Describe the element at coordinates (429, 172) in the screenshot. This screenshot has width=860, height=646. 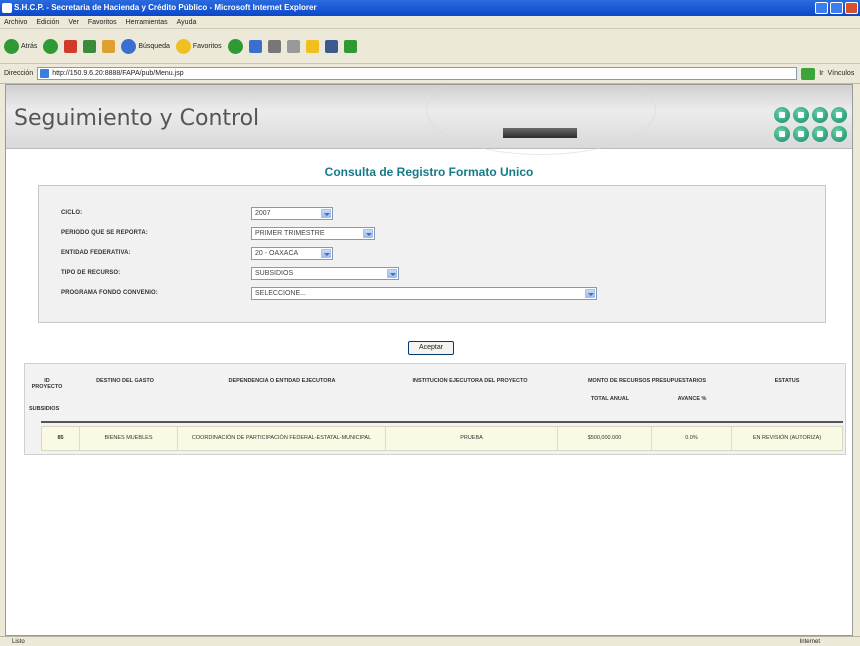
I see `page-title: Consulta de Registro Formato Unico` at that location.